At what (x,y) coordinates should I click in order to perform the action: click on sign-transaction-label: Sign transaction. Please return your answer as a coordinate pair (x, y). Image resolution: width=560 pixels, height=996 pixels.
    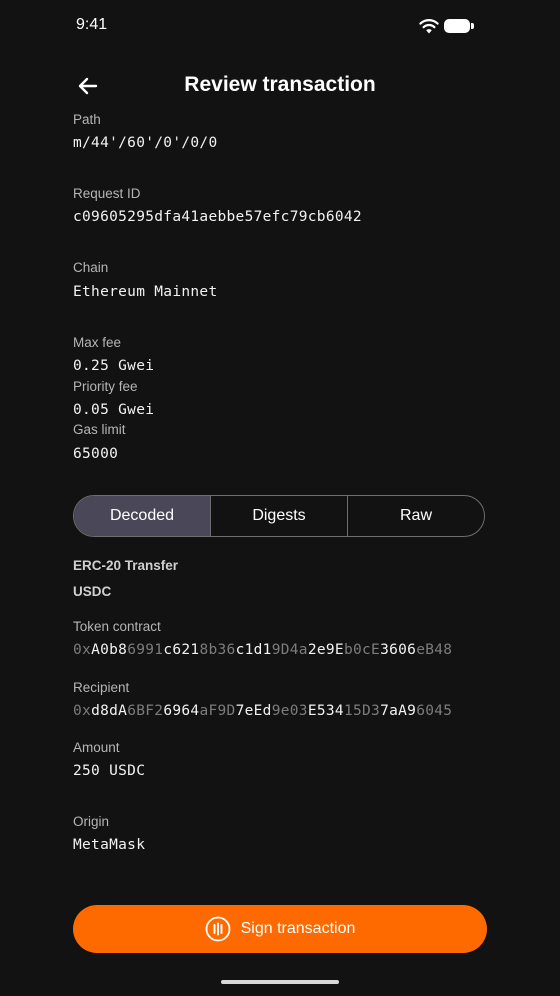
    Looking at the image, I should click on (298, 928).